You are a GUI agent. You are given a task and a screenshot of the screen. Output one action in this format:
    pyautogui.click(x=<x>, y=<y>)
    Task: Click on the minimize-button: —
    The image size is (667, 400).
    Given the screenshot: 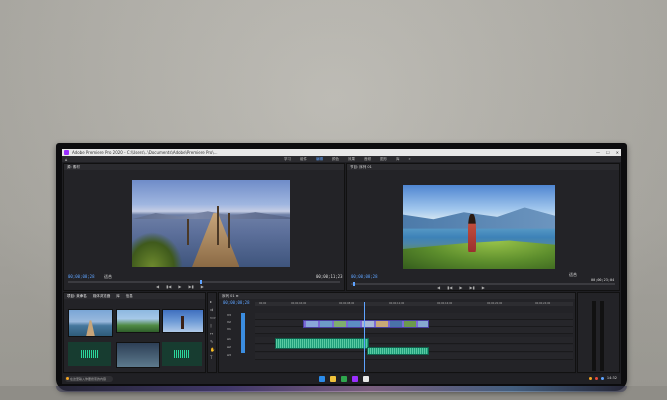 What is the action you would take?
    pyautogui.click(x=598, y=152)
    